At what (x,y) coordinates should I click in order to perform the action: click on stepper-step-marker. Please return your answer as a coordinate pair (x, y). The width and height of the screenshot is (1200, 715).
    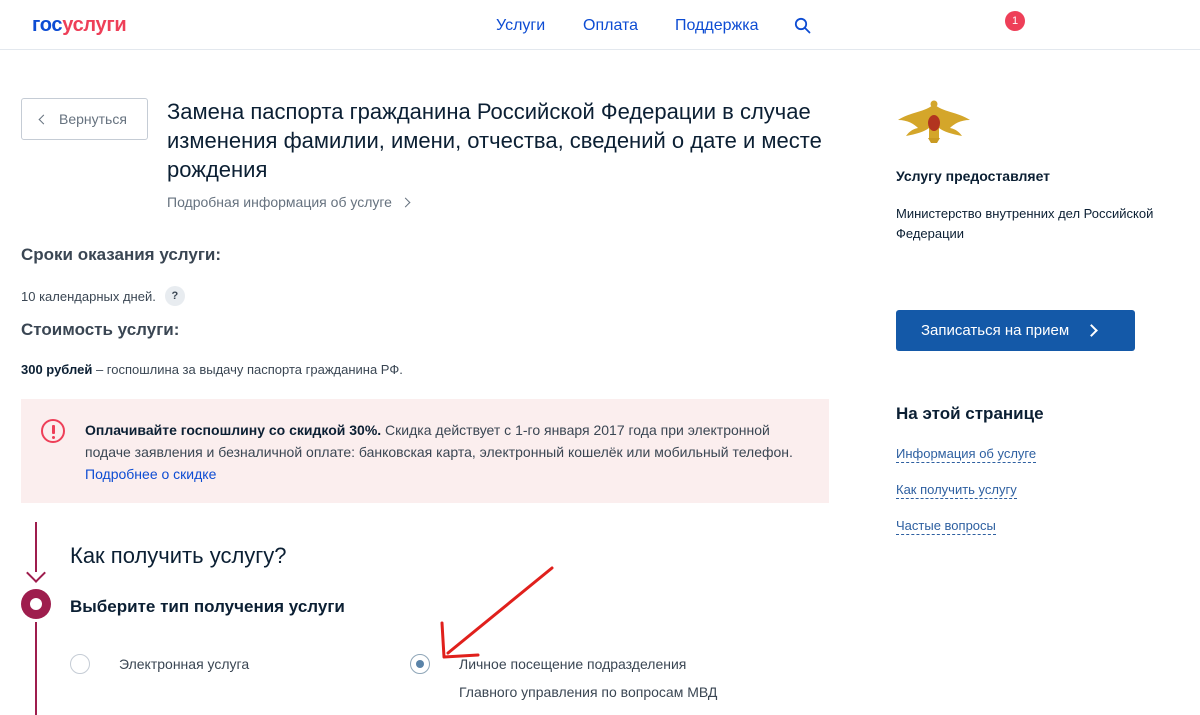
    Looking at the image, I should click on (36, 604).